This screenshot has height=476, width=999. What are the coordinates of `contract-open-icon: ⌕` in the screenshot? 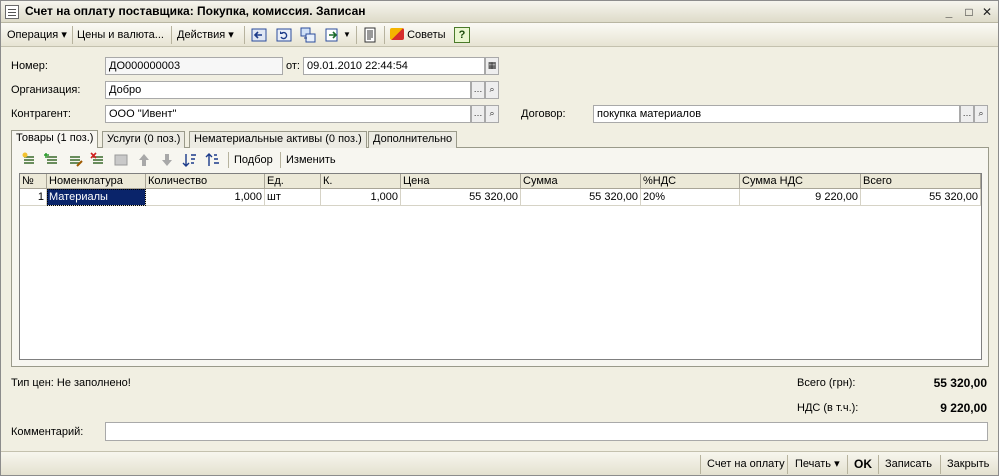 It's located at (981, 114).